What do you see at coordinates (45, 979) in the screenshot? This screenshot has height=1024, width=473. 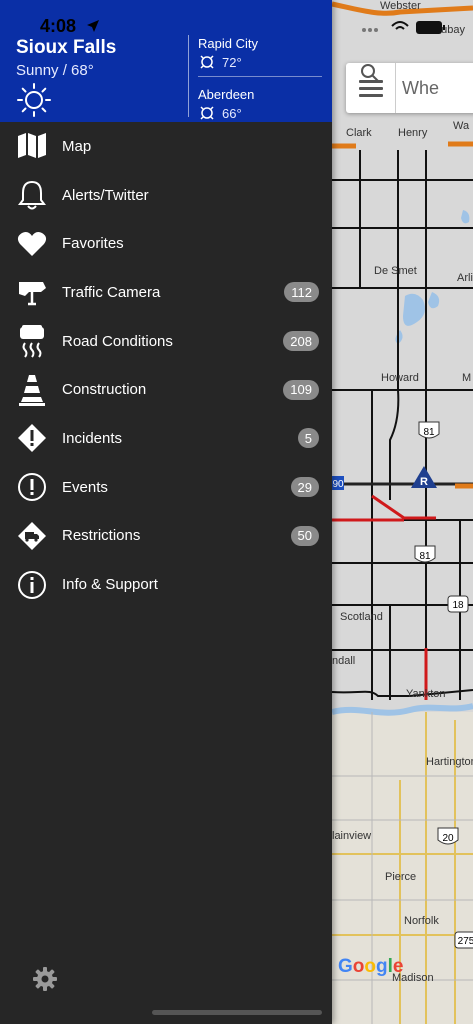 I see `gear-icon` at bounding box center [45, 979].